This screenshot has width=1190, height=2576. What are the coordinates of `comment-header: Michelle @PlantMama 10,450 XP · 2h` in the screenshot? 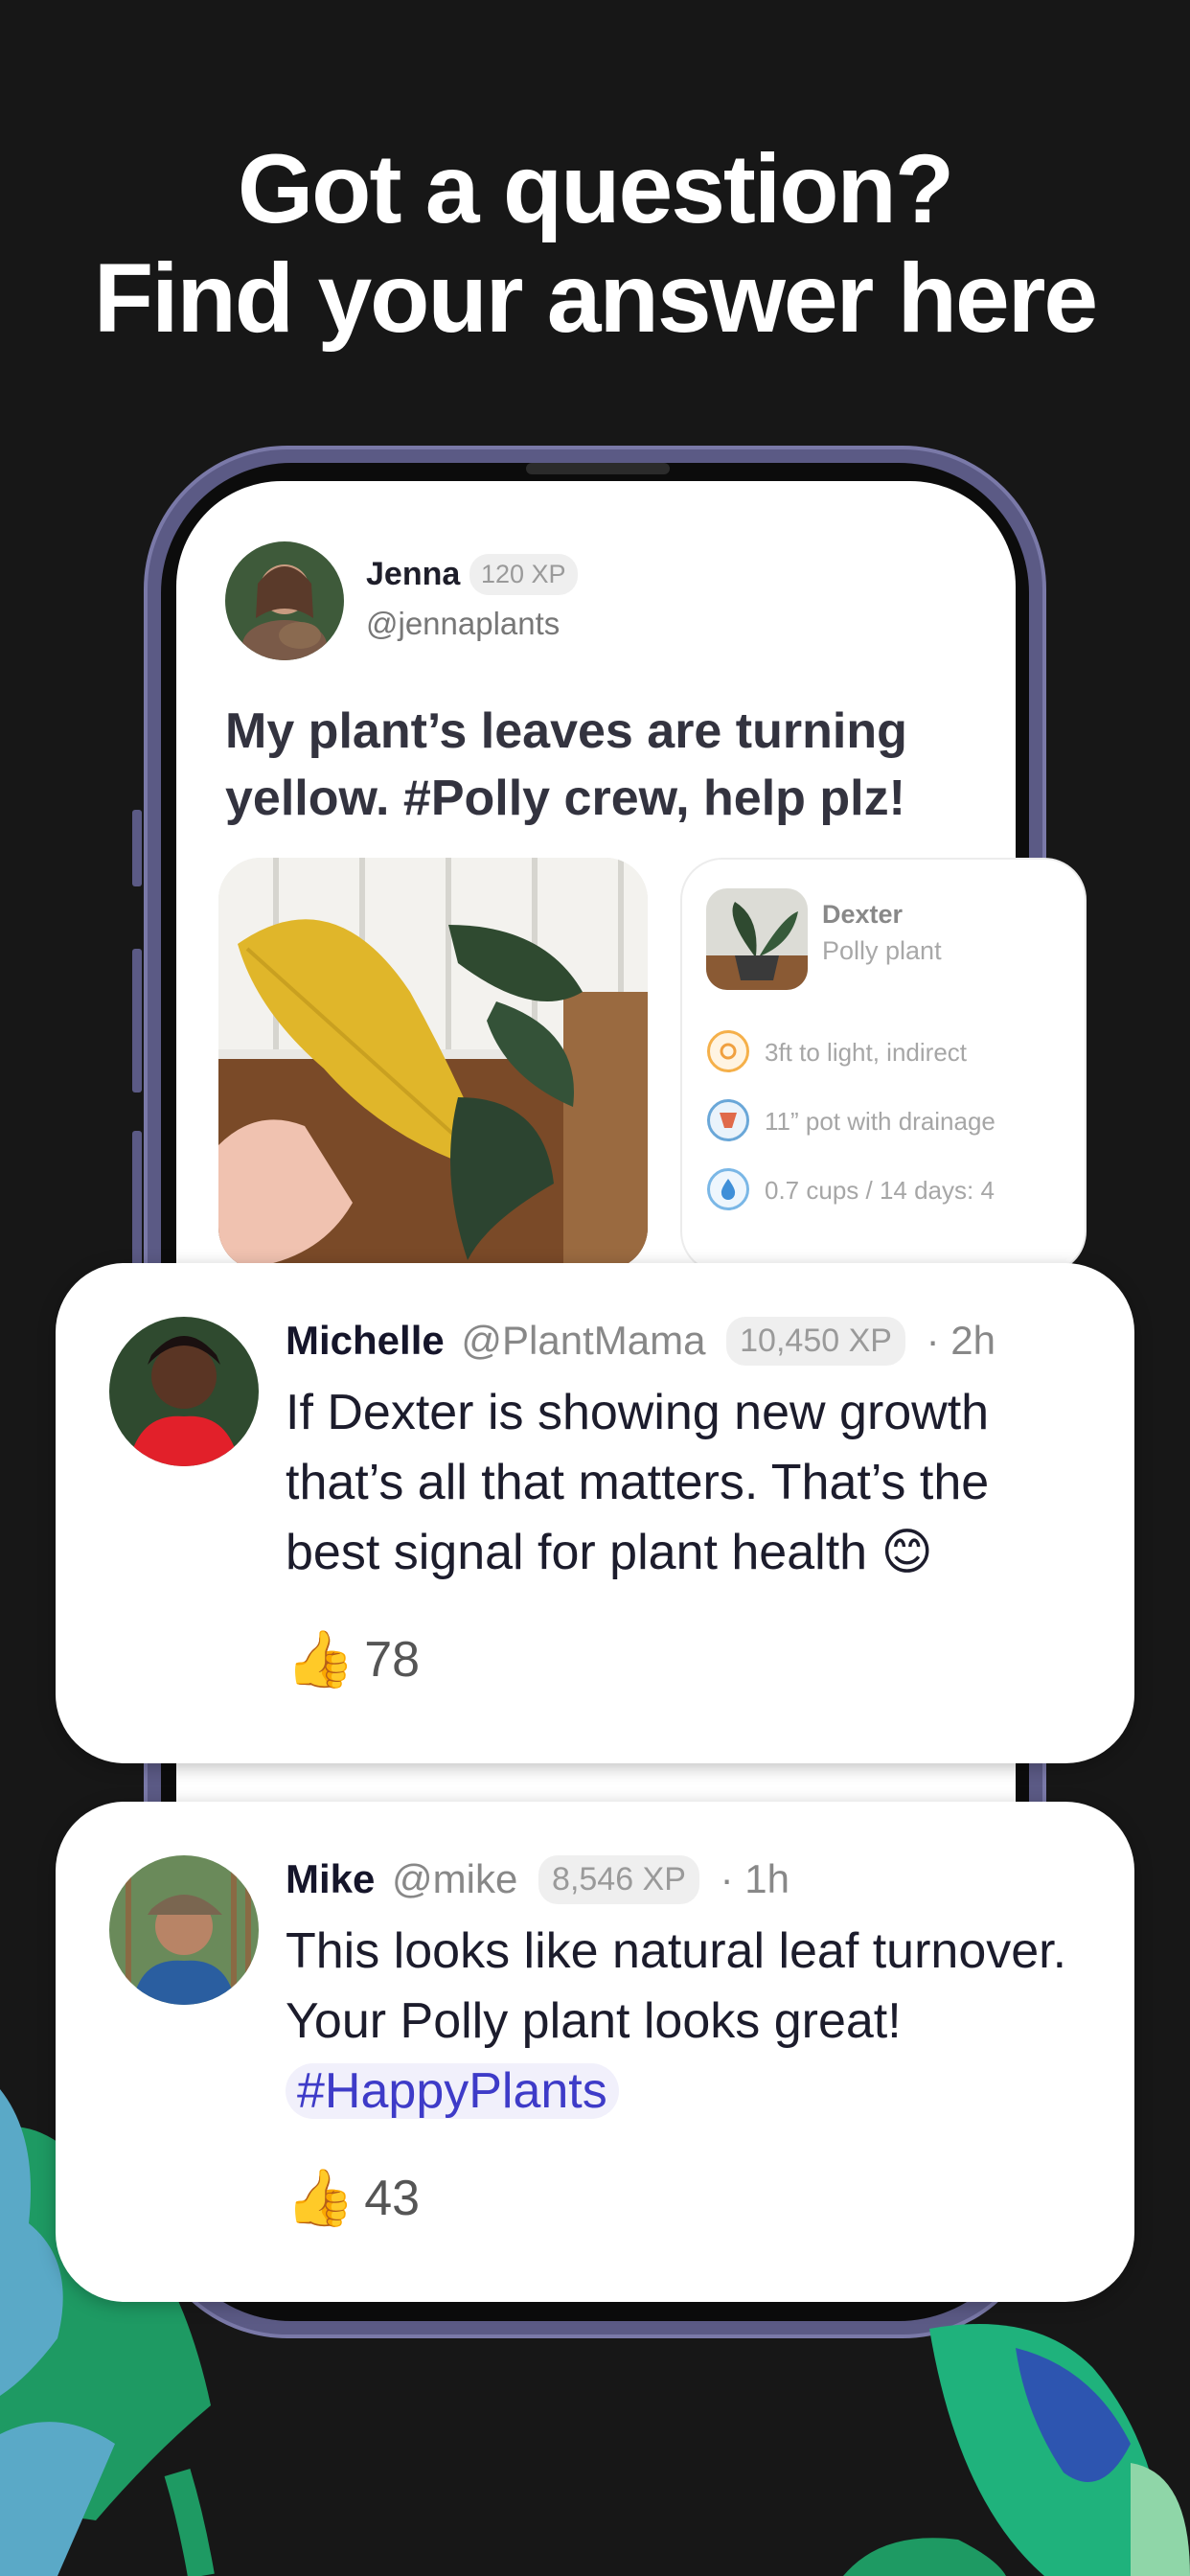 It's located at (640, 1341).